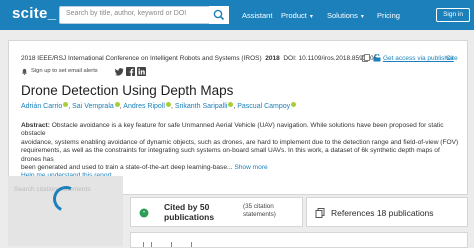 The image size is (474, 248). I want to click on citation-list-header, so click(299, 240).